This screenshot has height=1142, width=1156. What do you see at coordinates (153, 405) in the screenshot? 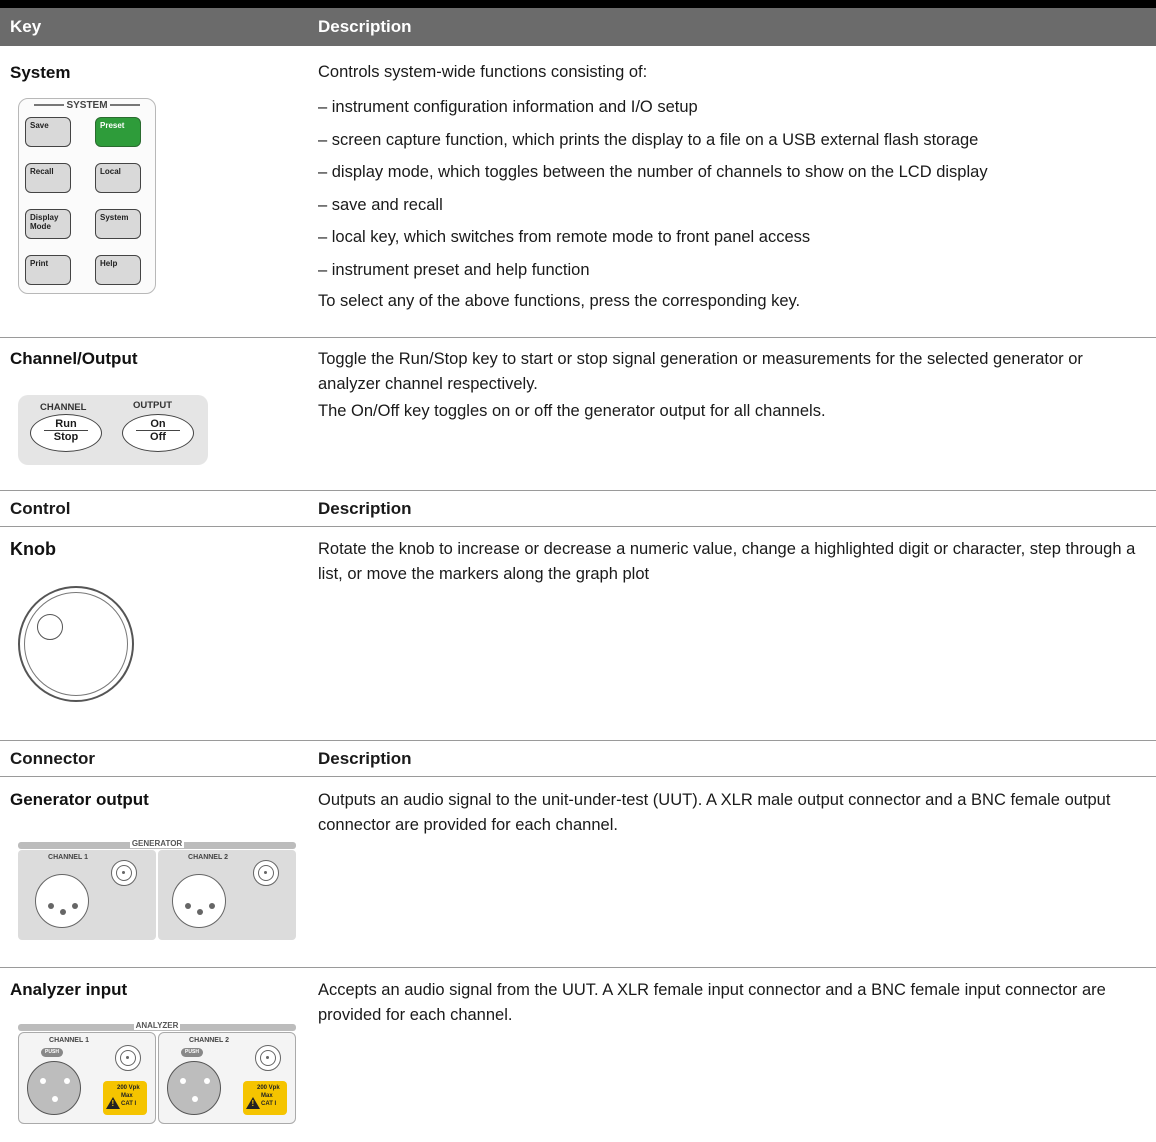
I see `output-label: OUTPUT` at bounding box center [153, 405].